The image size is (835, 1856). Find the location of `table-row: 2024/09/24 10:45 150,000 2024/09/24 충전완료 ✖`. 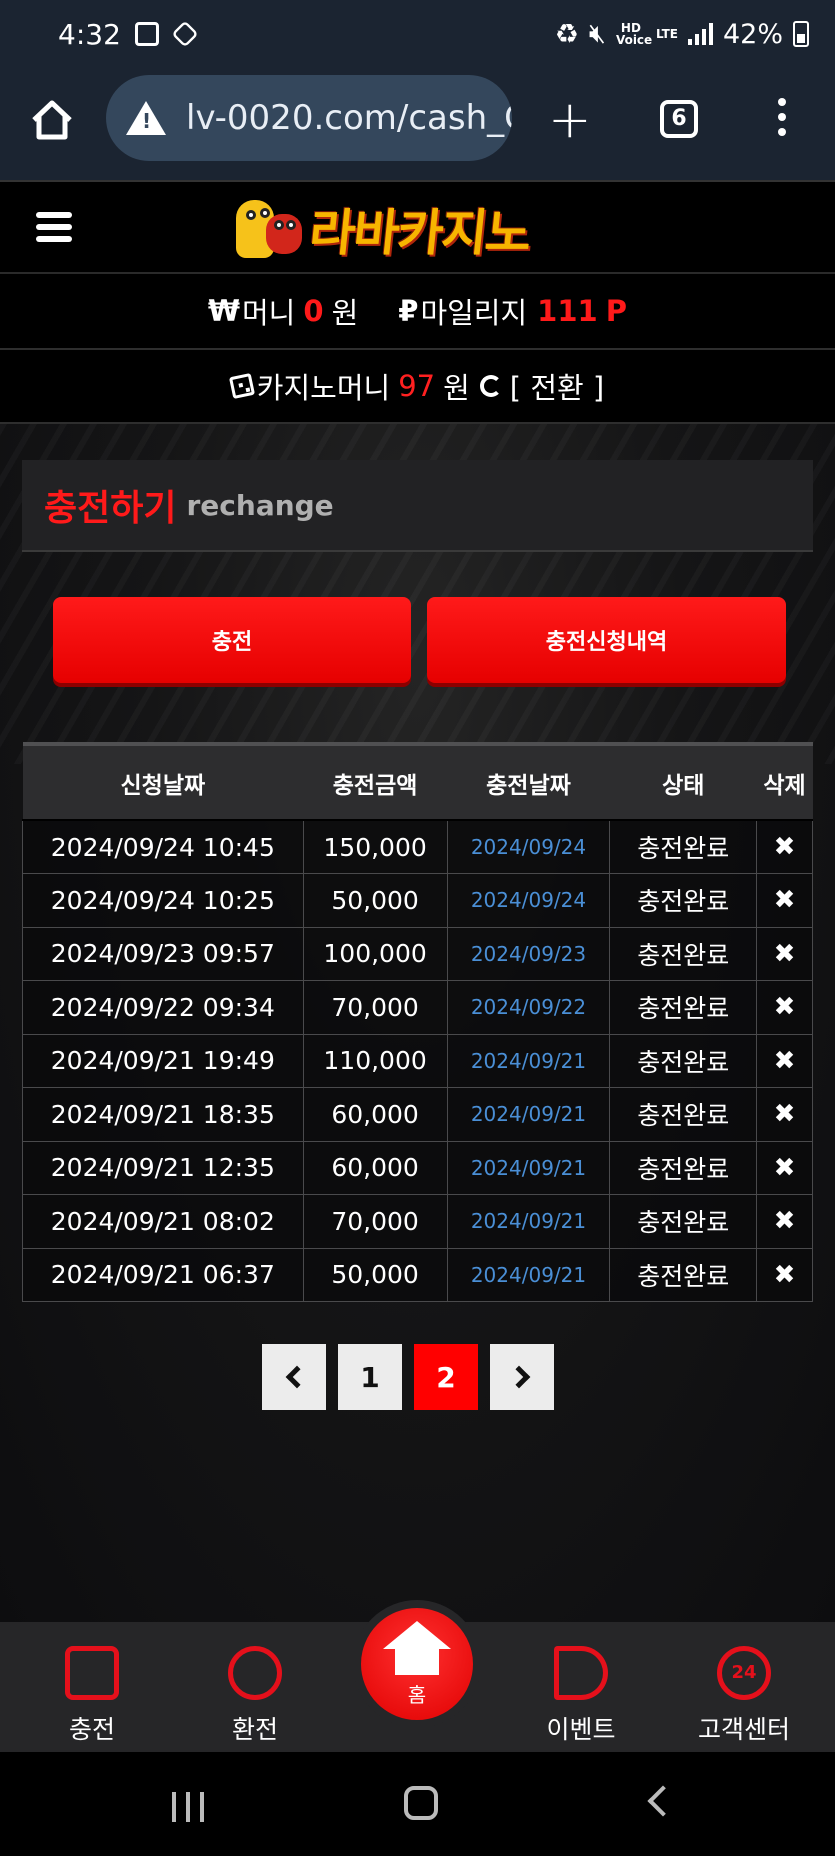

table-row: 2024/09/24 10:45 150,000 2024/09/24 충전완료 ✖ is located at coordinates (417, 846).